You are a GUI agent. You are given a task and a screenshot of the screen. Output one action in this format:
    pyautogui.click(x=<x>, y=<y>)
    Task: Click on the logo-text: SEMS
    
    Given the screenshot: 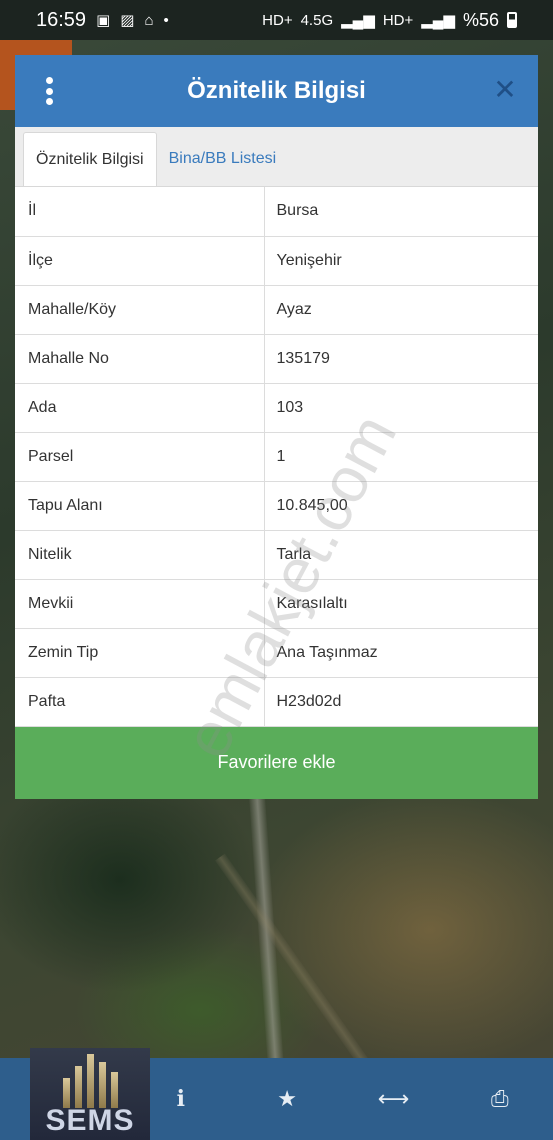 What is the action you would take?
    pyautogui.click(x=90, y=1120)
    